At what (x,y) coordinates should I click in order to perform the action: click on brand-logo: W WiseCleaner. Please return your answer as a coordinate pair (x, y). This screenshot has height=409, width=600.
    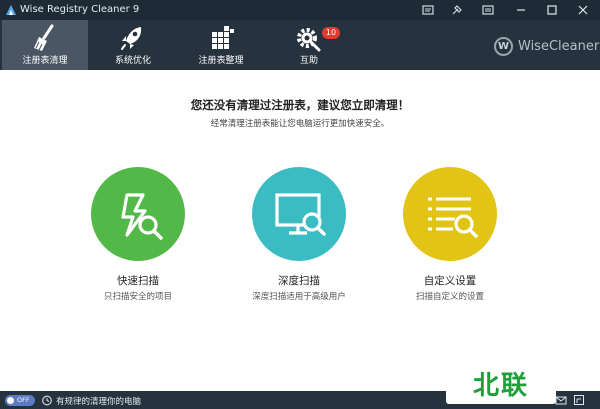
    Looking at the image, I should click on (546, 46).